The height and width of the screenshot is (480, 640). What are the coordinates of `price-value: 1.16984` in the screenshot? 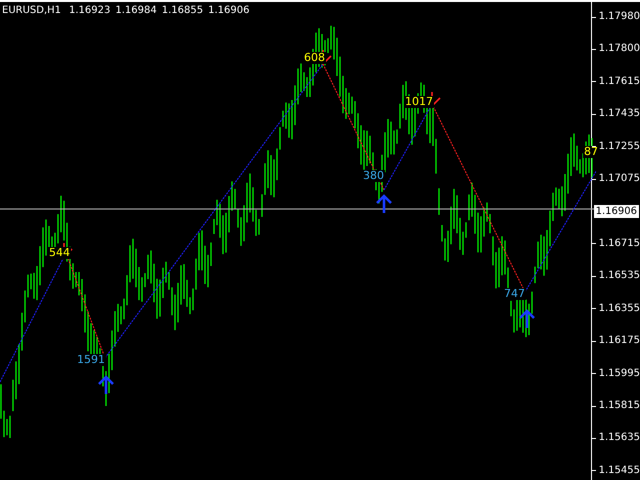 It's located at (136, 10).